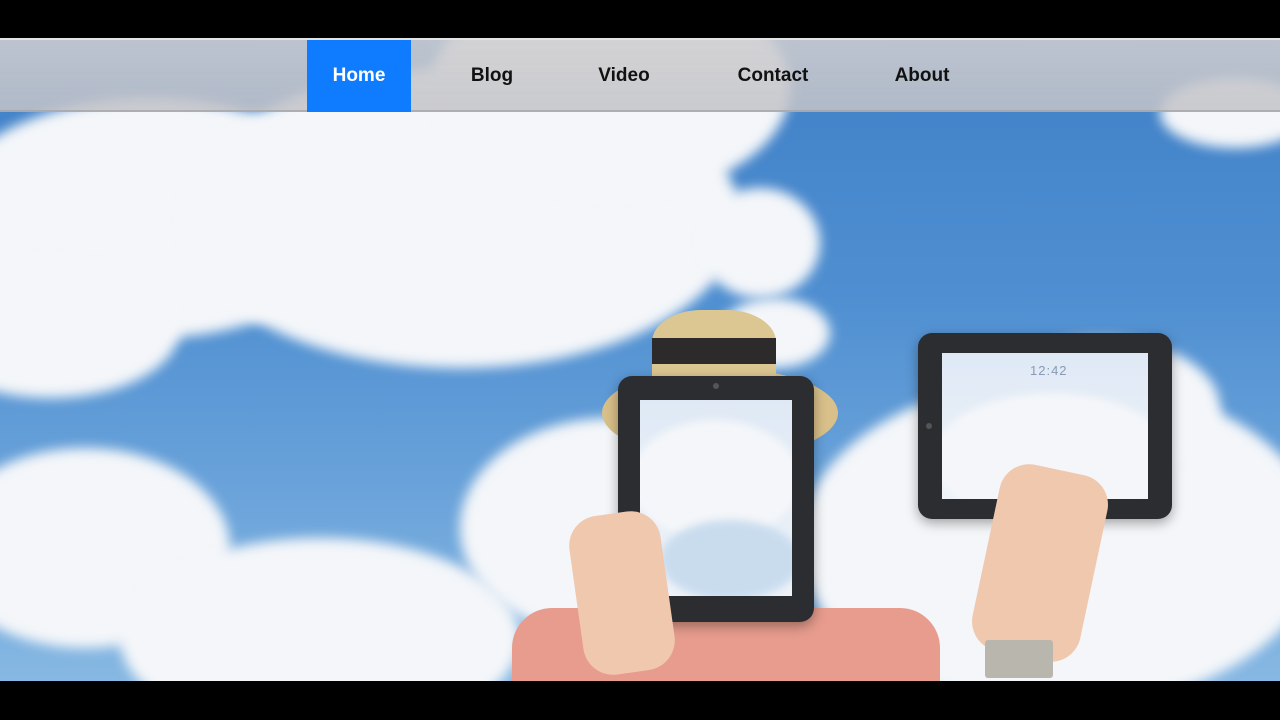  I want to click on nav-home: Home, so click(359, 76).